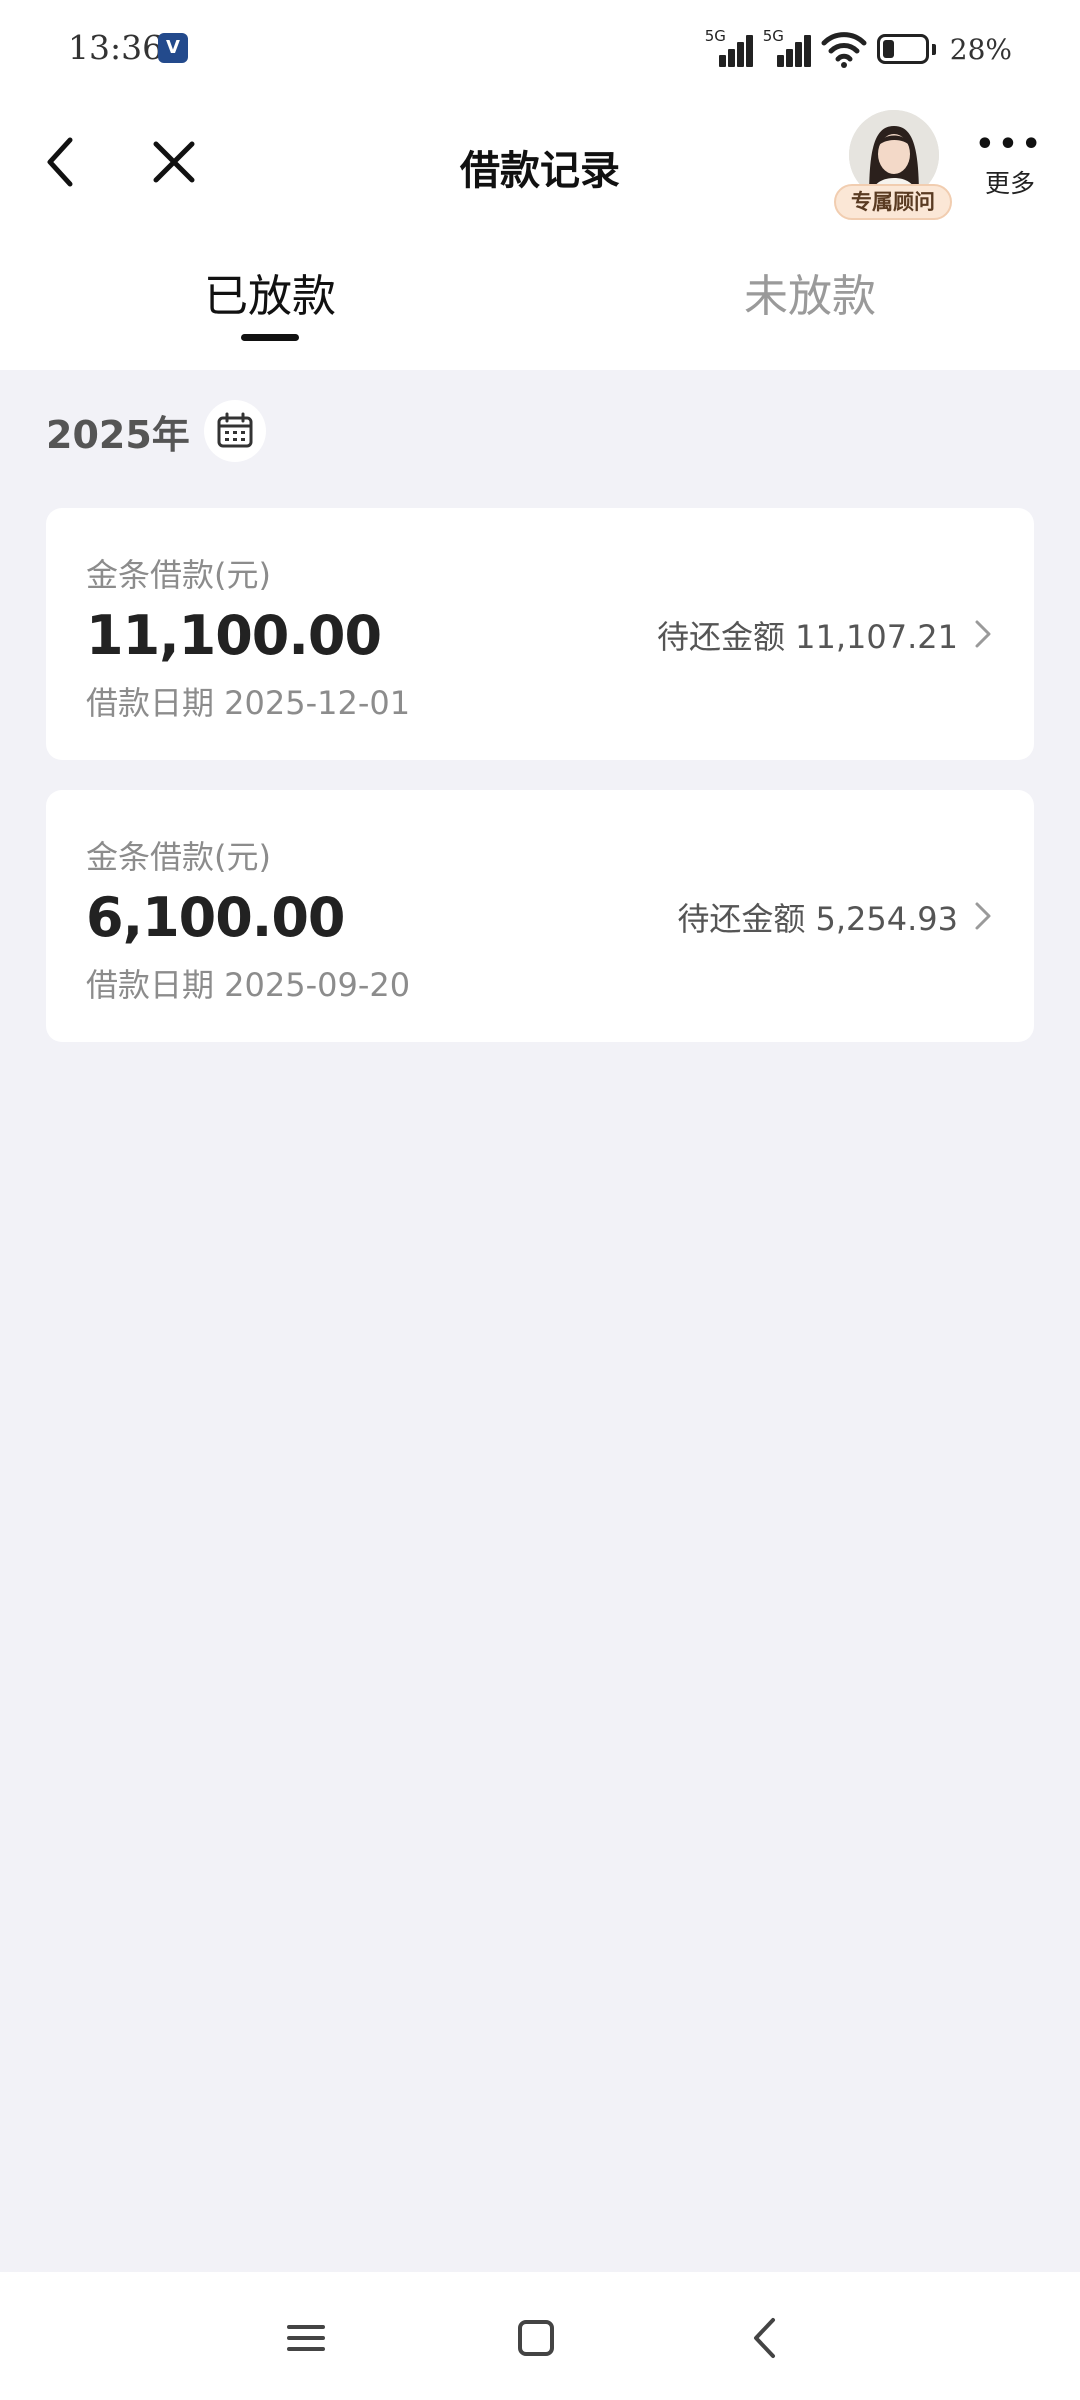  I want to click on more-button: ••• 更多, so click(1010, 170).